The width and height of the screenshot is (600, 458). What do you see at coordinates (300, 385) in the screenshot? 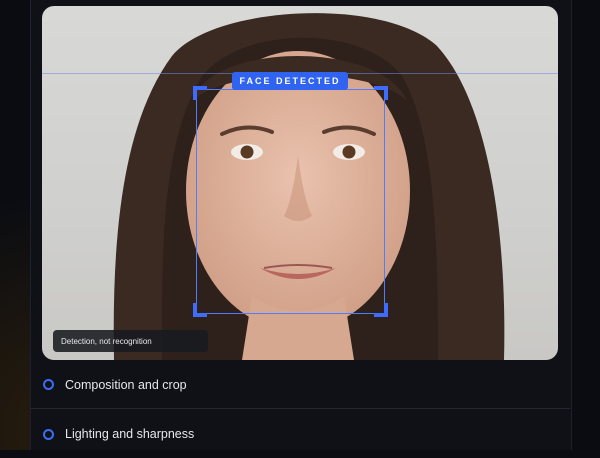
I see `checklist-item-composition: Composition and crop` at bounding box center [300, 385].